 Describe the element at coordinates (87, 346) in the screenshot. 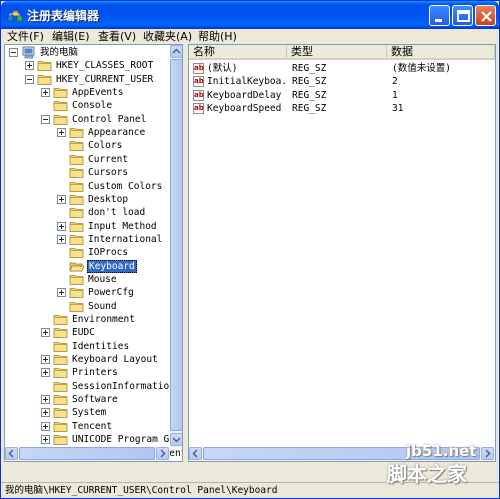

I see `tree-item: Identities` at that location.